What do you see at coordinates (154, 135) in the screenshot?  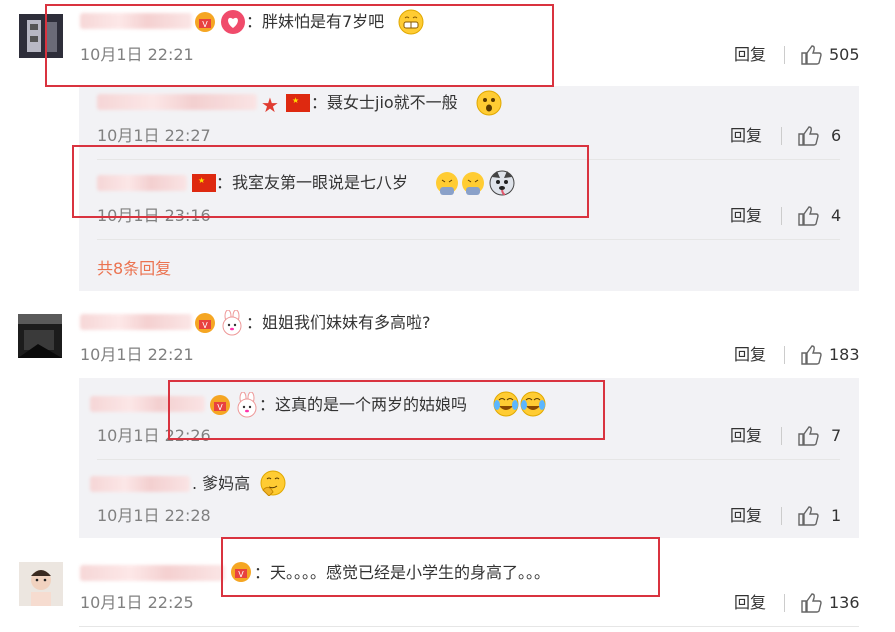 I see `timestamp: 10月1日 22:27` at bounding box center [154, 135].